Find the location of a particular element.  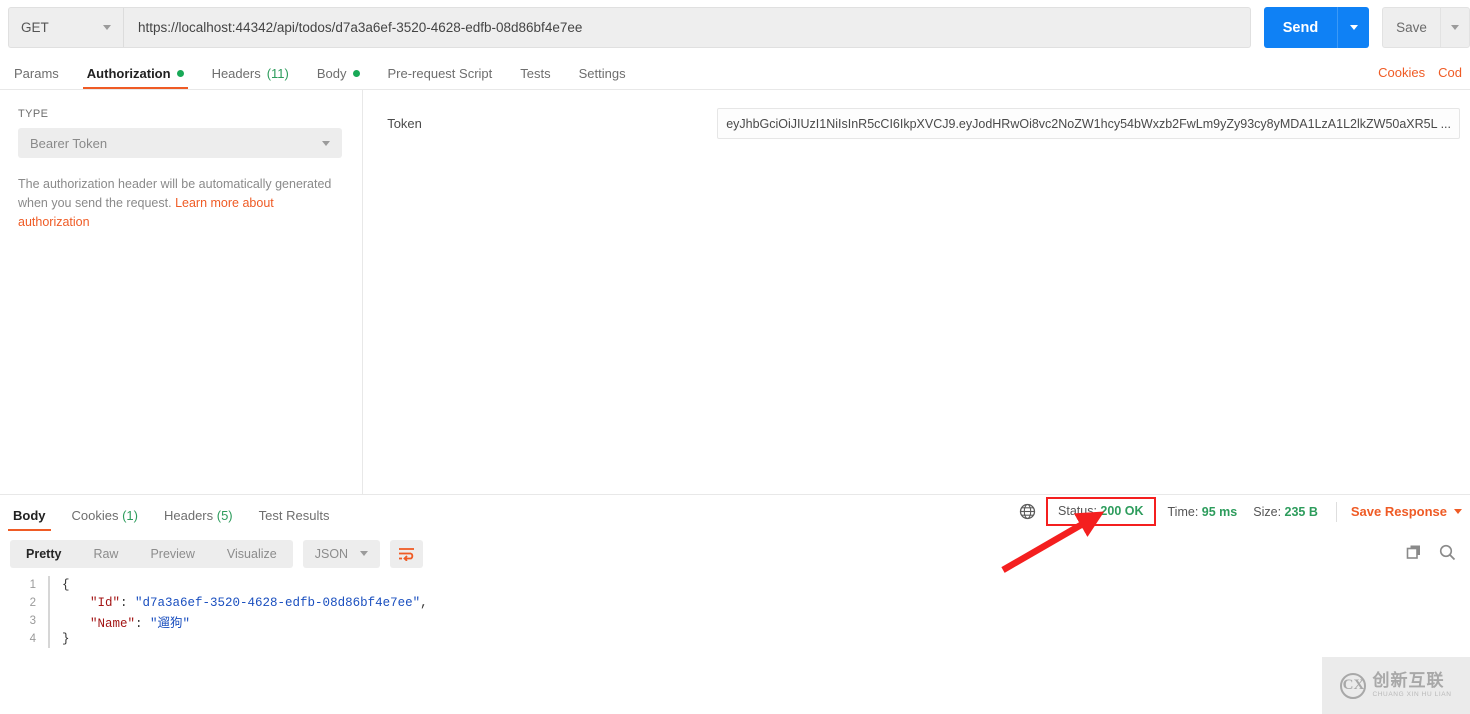

http-method-select: GET is located at coordinates (66, 27).